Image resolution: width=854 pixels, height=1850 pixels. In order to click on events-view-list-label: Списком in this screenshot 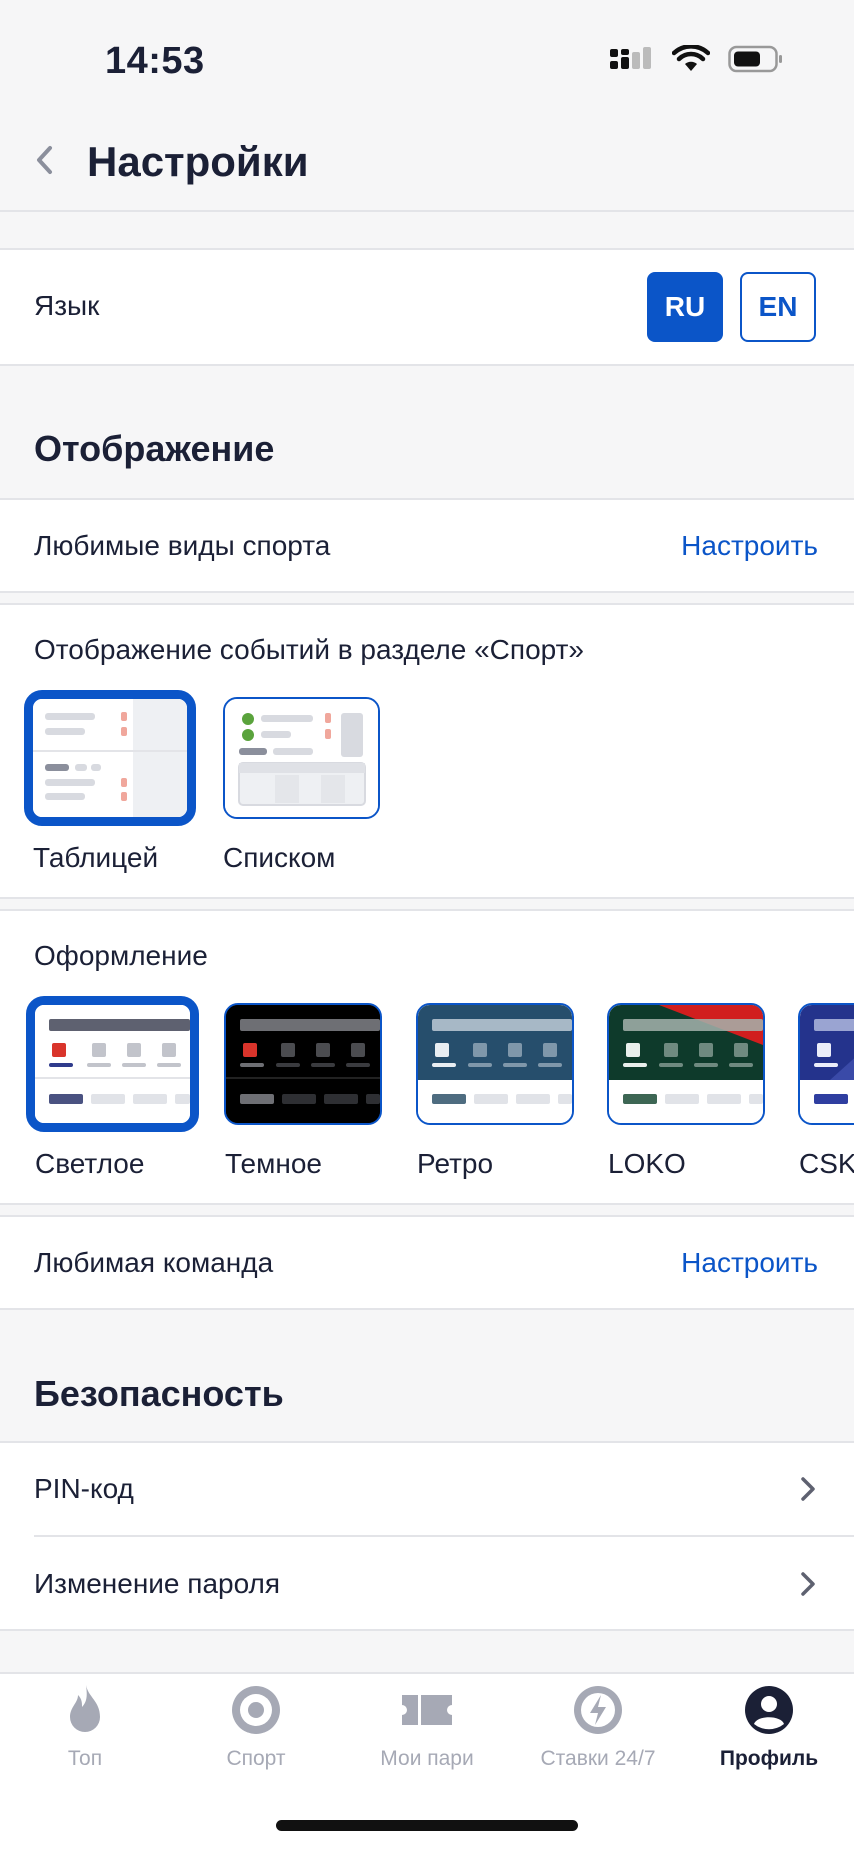, I will do `click(279, 857)`.